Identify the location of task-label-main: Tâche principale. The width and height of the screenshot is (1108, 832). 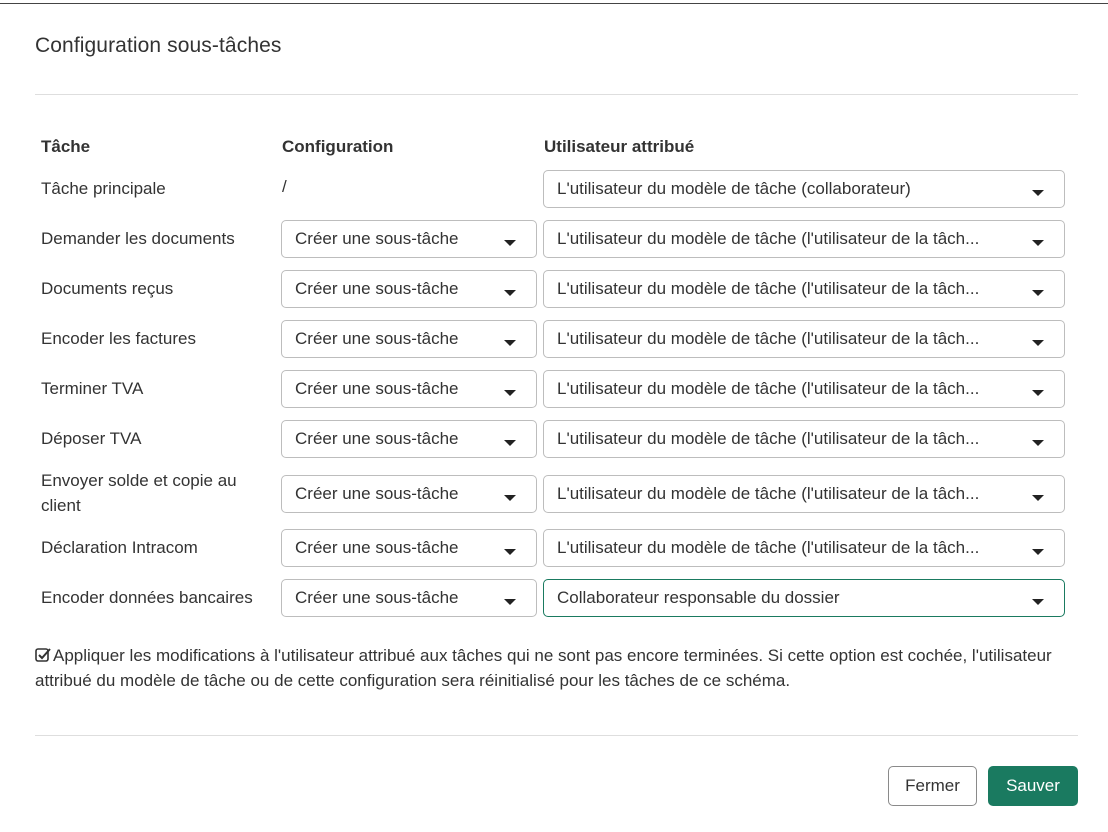
(103, 188).